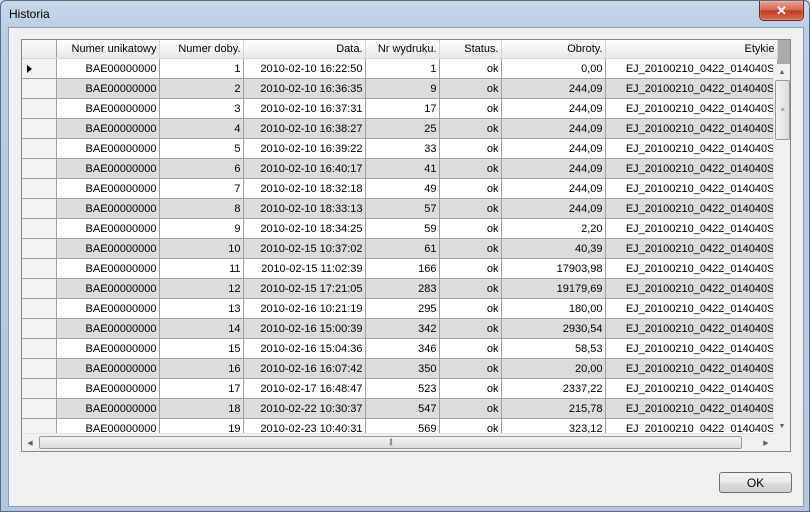  I want to click on table-cell: 57, so click(402, 208).